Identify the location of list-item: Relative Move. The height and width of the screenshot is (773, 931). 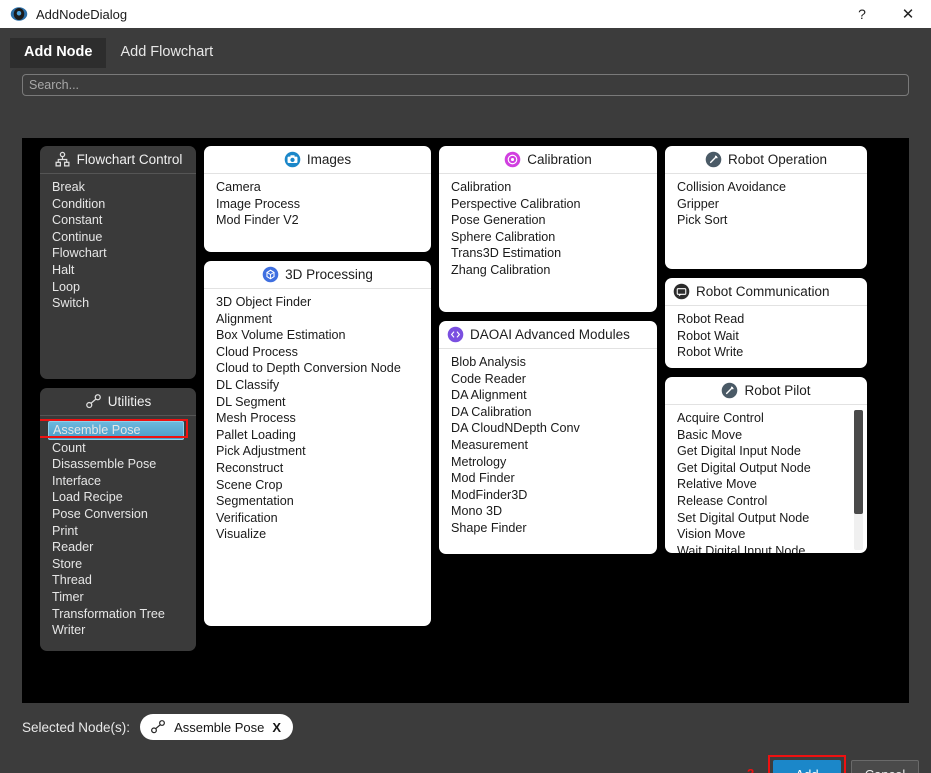
(765, 484).